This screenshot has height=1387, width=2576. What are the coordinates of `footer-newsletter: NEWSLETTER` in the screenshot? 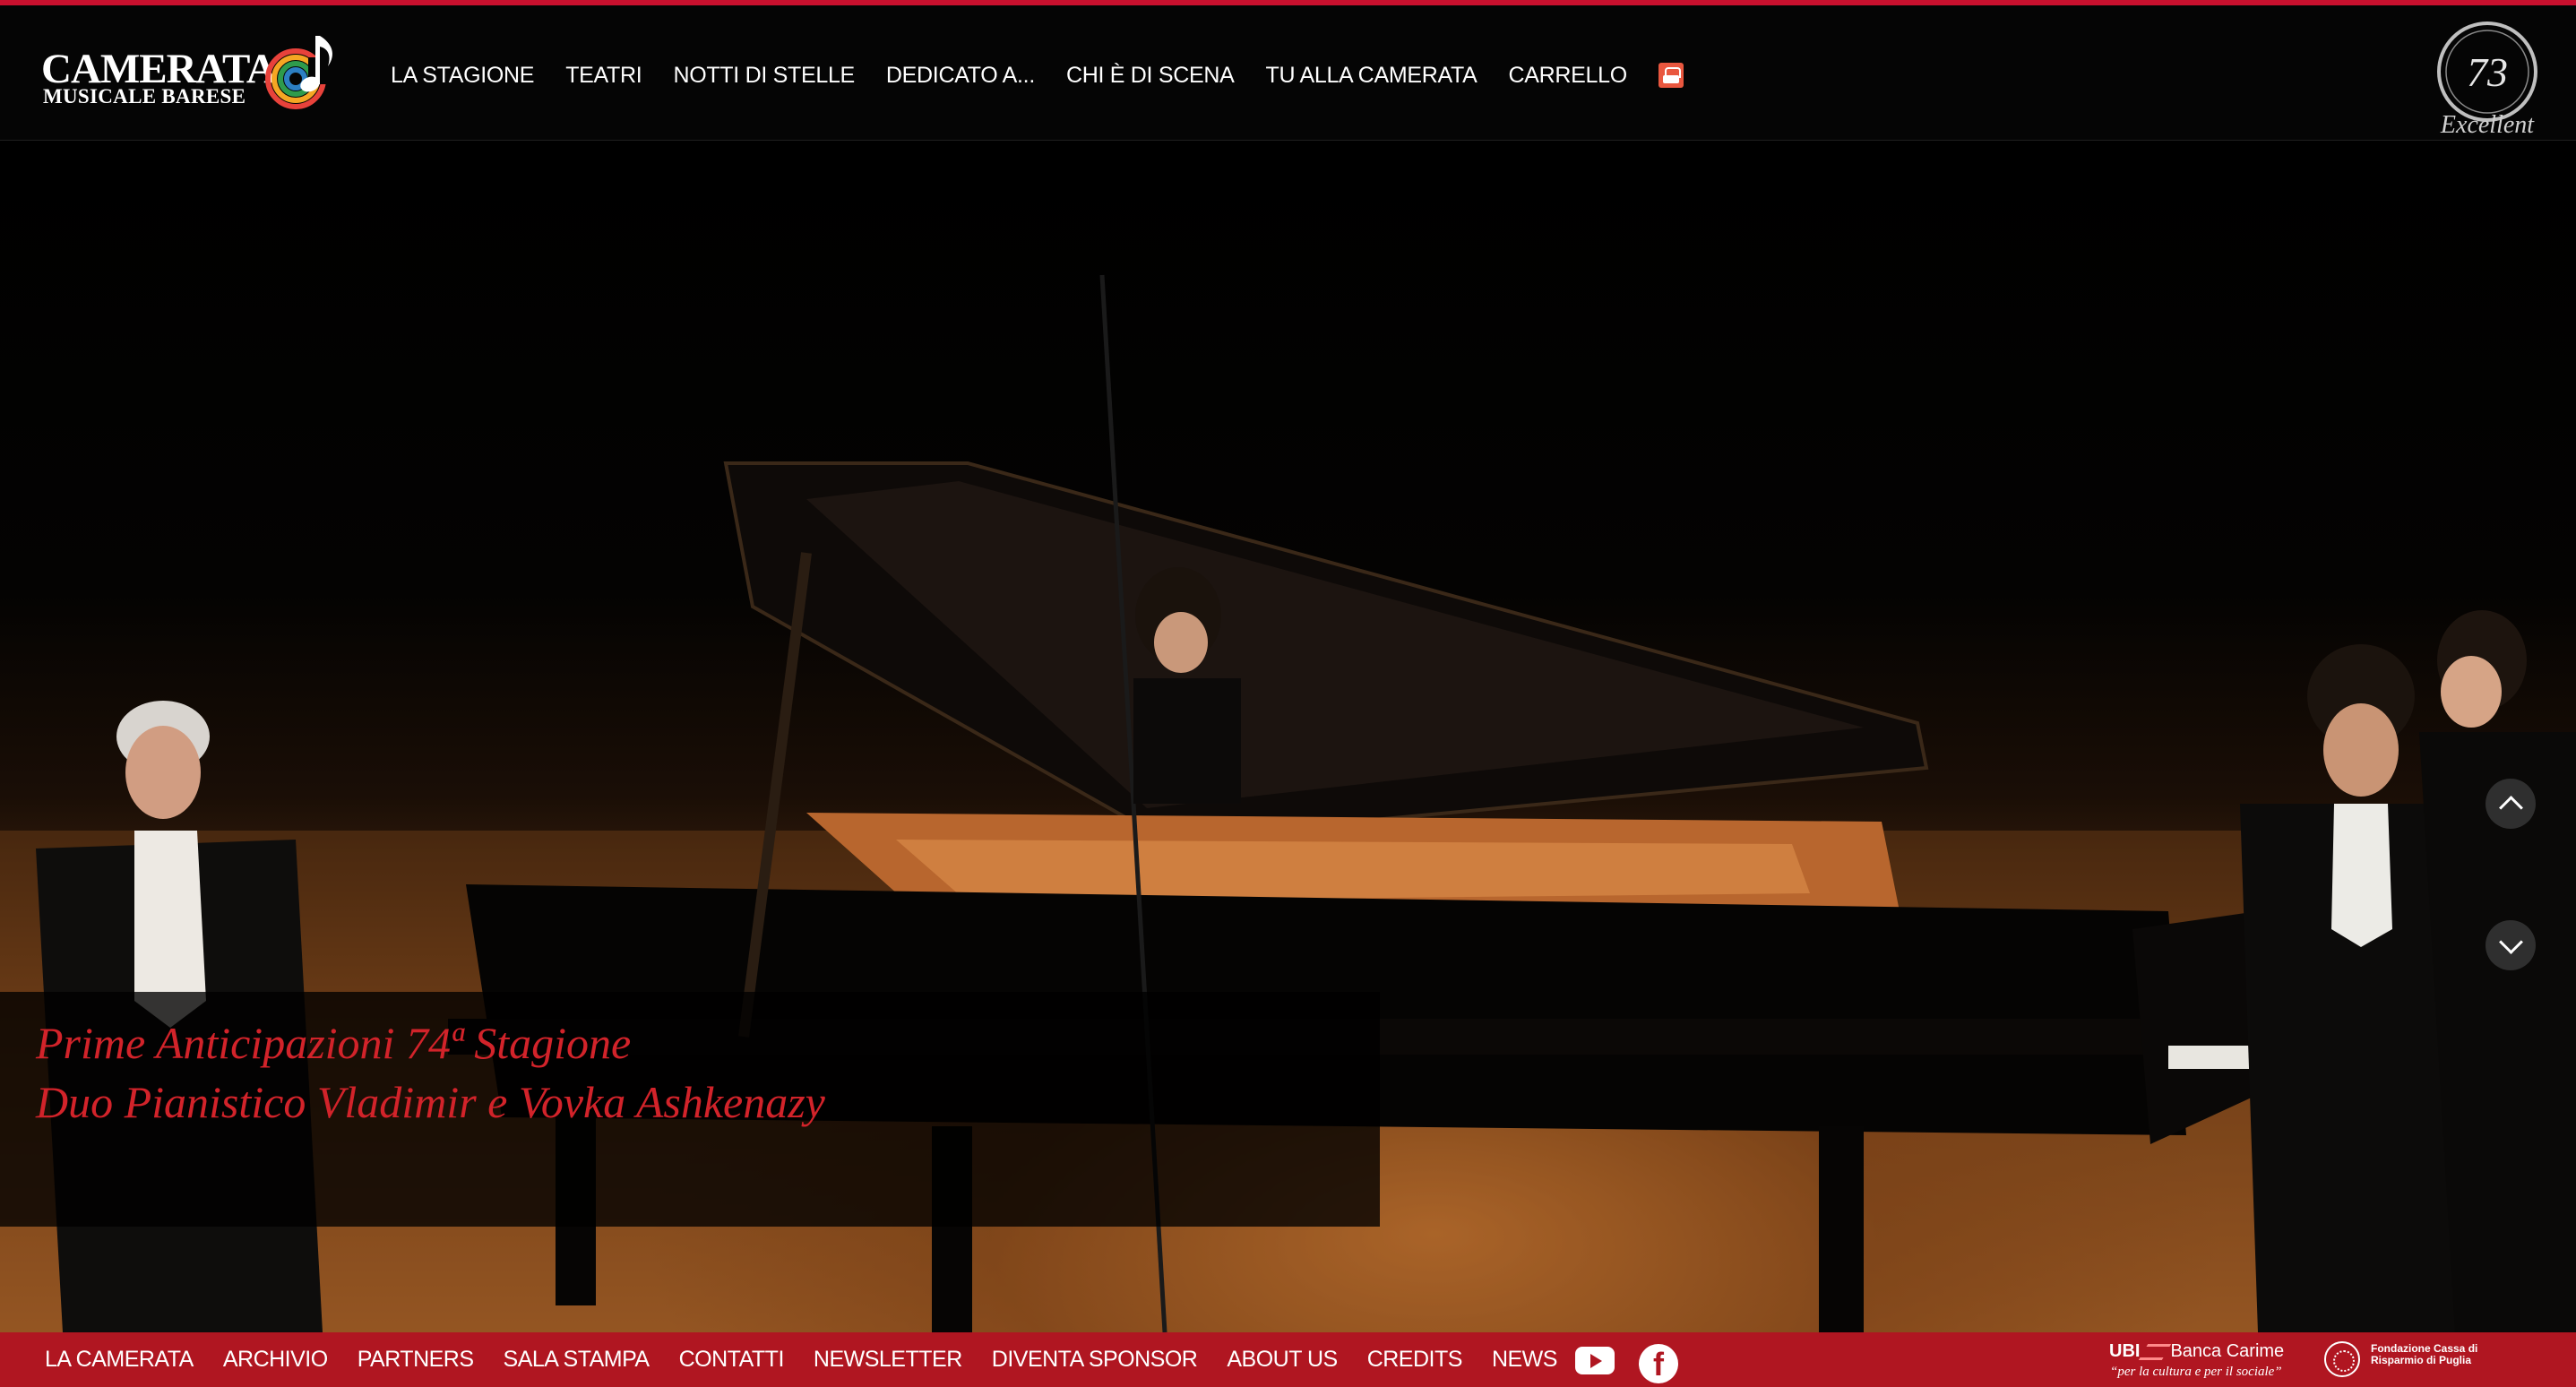 It's located at (888, 1360).